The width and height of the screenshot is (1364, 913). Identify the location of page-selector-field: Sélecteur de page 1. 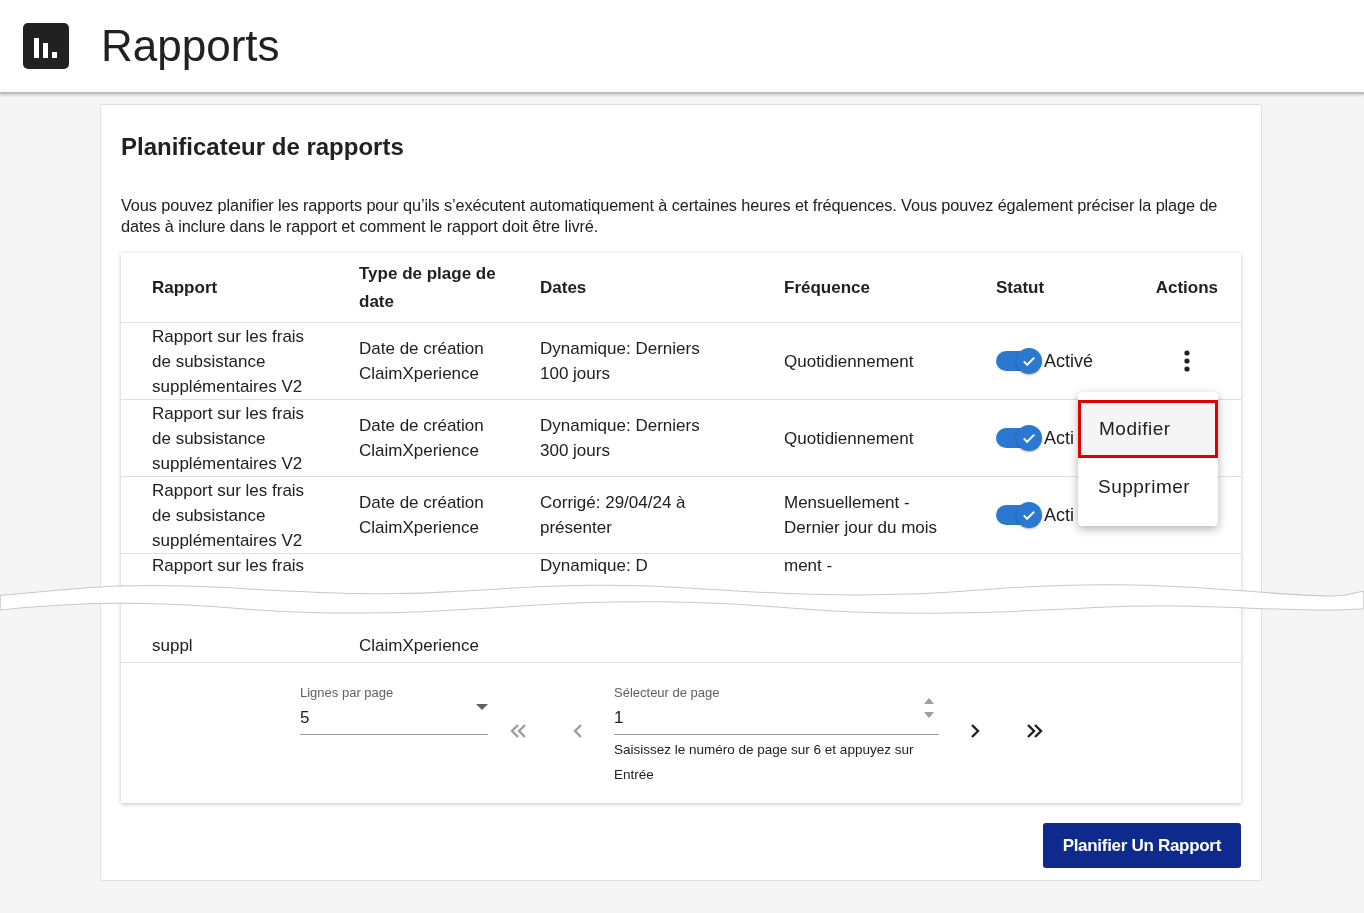
(776, 710).